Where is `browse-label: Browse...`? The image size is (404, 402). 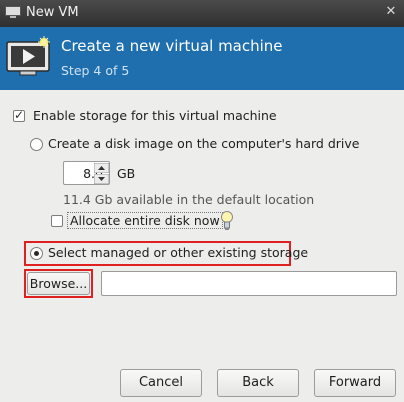 browse-label: Browse... is located at coordinates (58, 283).